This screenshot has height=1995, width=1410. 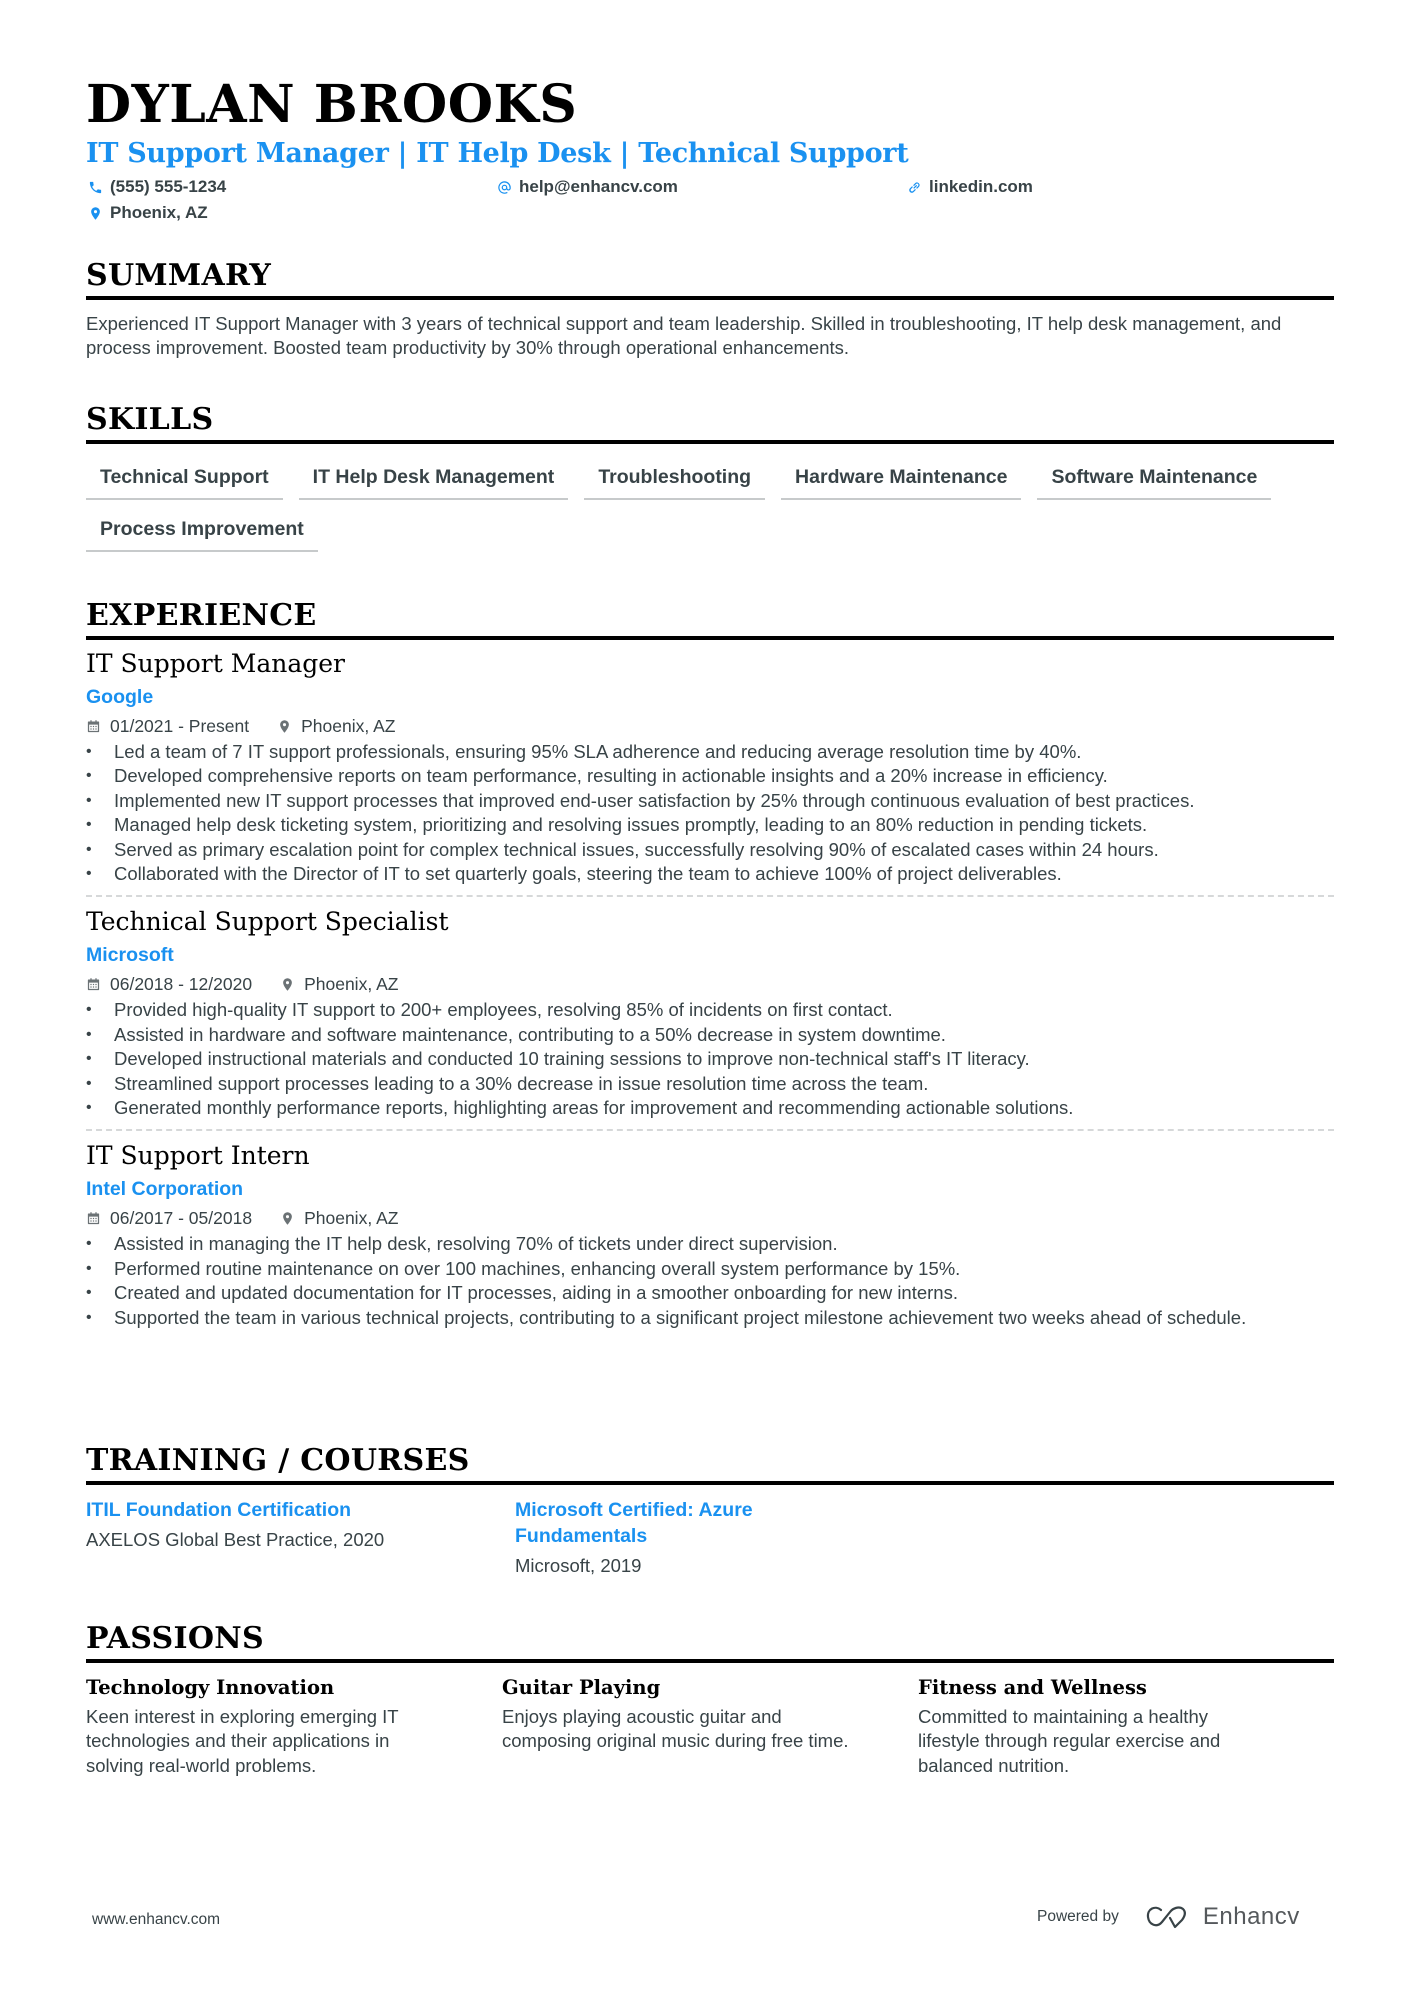 I want to click on job-meta: 01/2021 - Present Phoenix, AZ, so click(x=710, y=726).